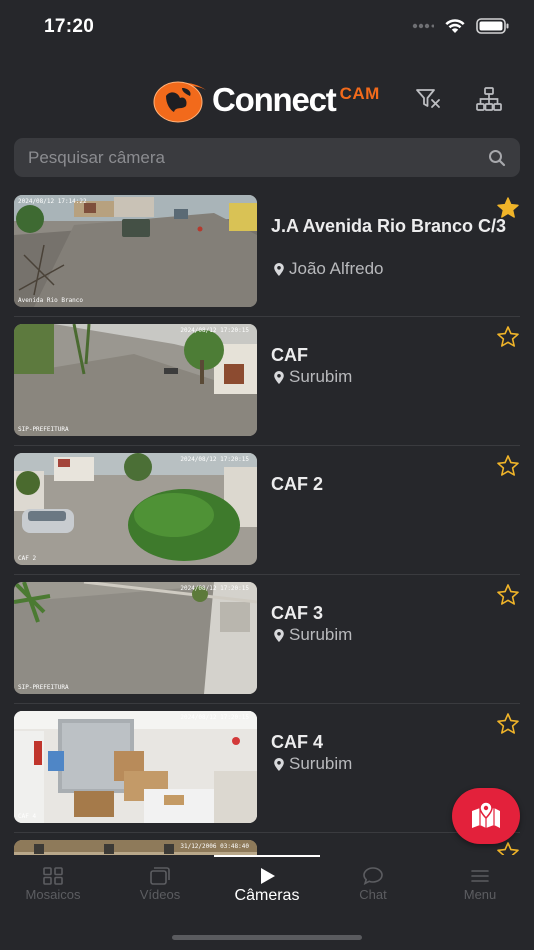 This screenshot has width=534, height=950. What do you see at coordinates (497, 158) in the screenshot?
I see `search-icon` at bounding box center [497, 158].